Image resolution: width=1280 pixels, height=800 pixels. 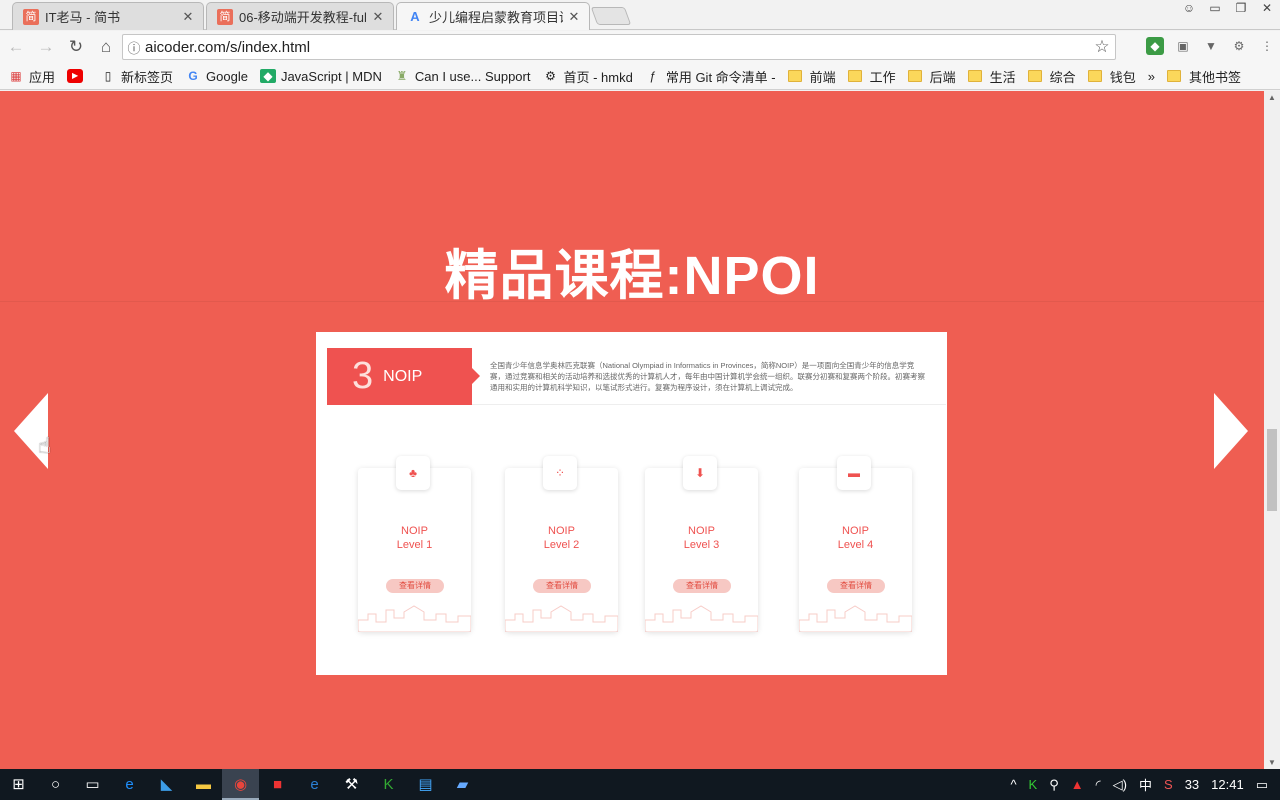 I want to click on back-button: ←, so click(x=16, y=47).